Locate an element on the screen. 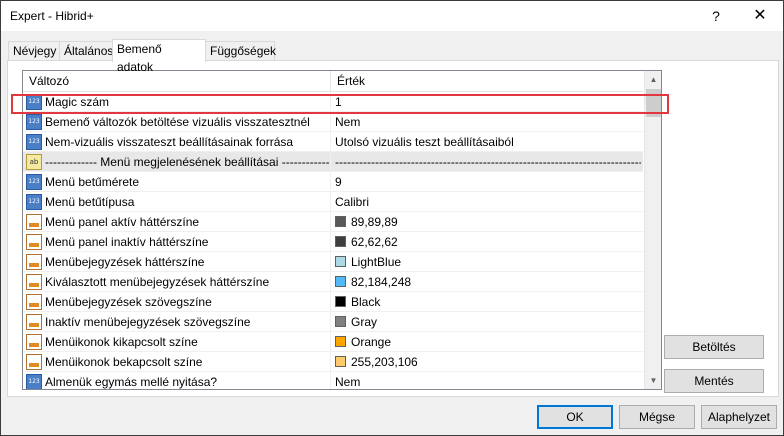  parameter-value: 89,89,89 is located at coordinates (488, 222).